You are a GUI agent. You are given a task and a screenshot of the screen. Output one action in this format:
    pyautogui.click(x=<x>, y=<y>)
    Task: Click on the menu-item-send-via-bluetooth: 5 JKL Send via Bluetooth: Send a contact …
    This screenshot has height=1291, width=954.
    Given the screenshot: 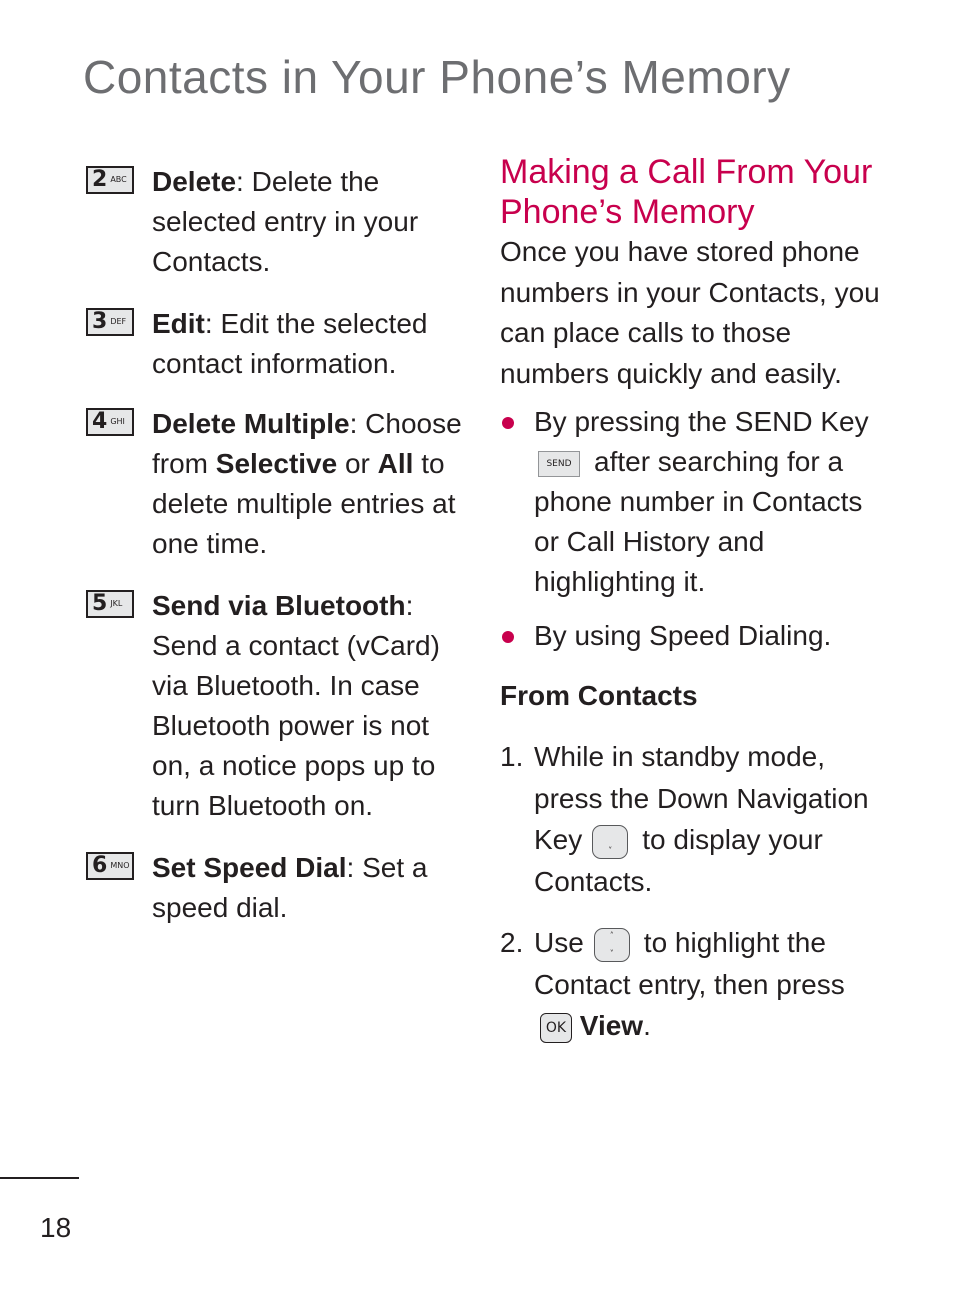 What is the action you would take?
    pyautogui.click(x=276, y=706)
    